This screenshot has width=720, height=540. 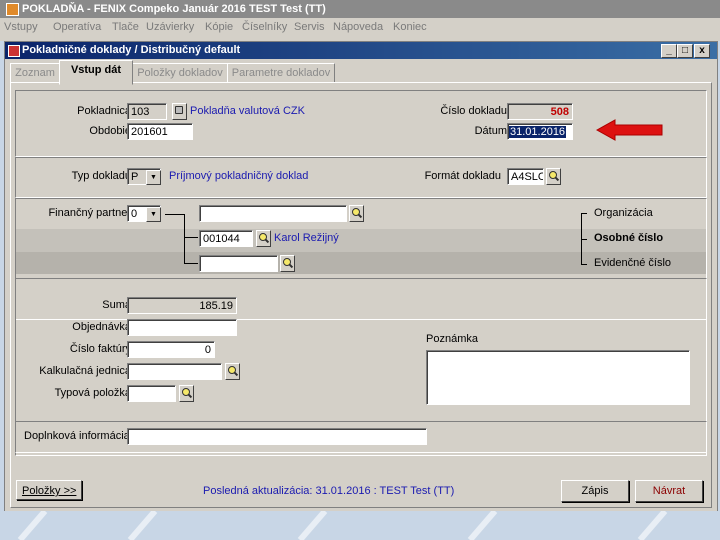 I want to click on typ-dokladu-value: P, so click(x=135, y=177).